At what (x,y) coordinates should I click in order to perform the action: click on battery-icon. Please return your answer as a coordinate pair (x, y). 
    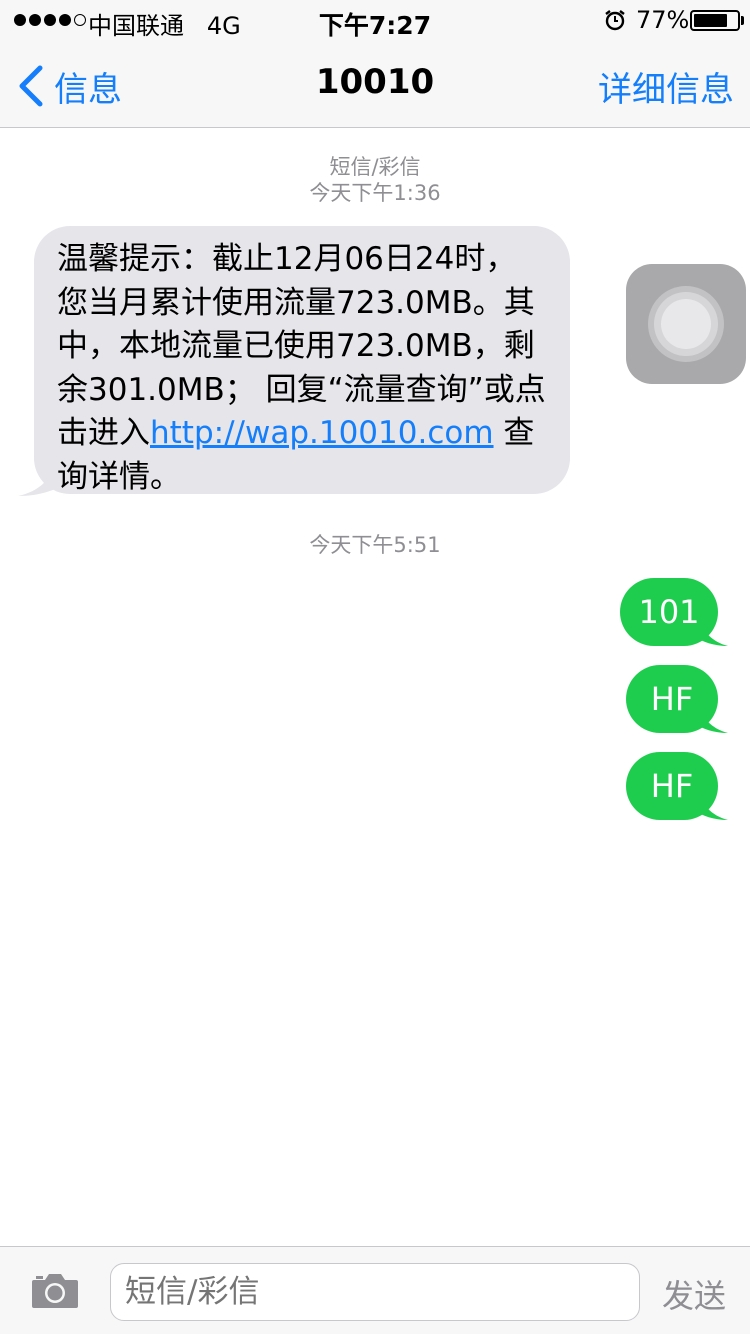
    Looking at the image, I should click on (715, 20).